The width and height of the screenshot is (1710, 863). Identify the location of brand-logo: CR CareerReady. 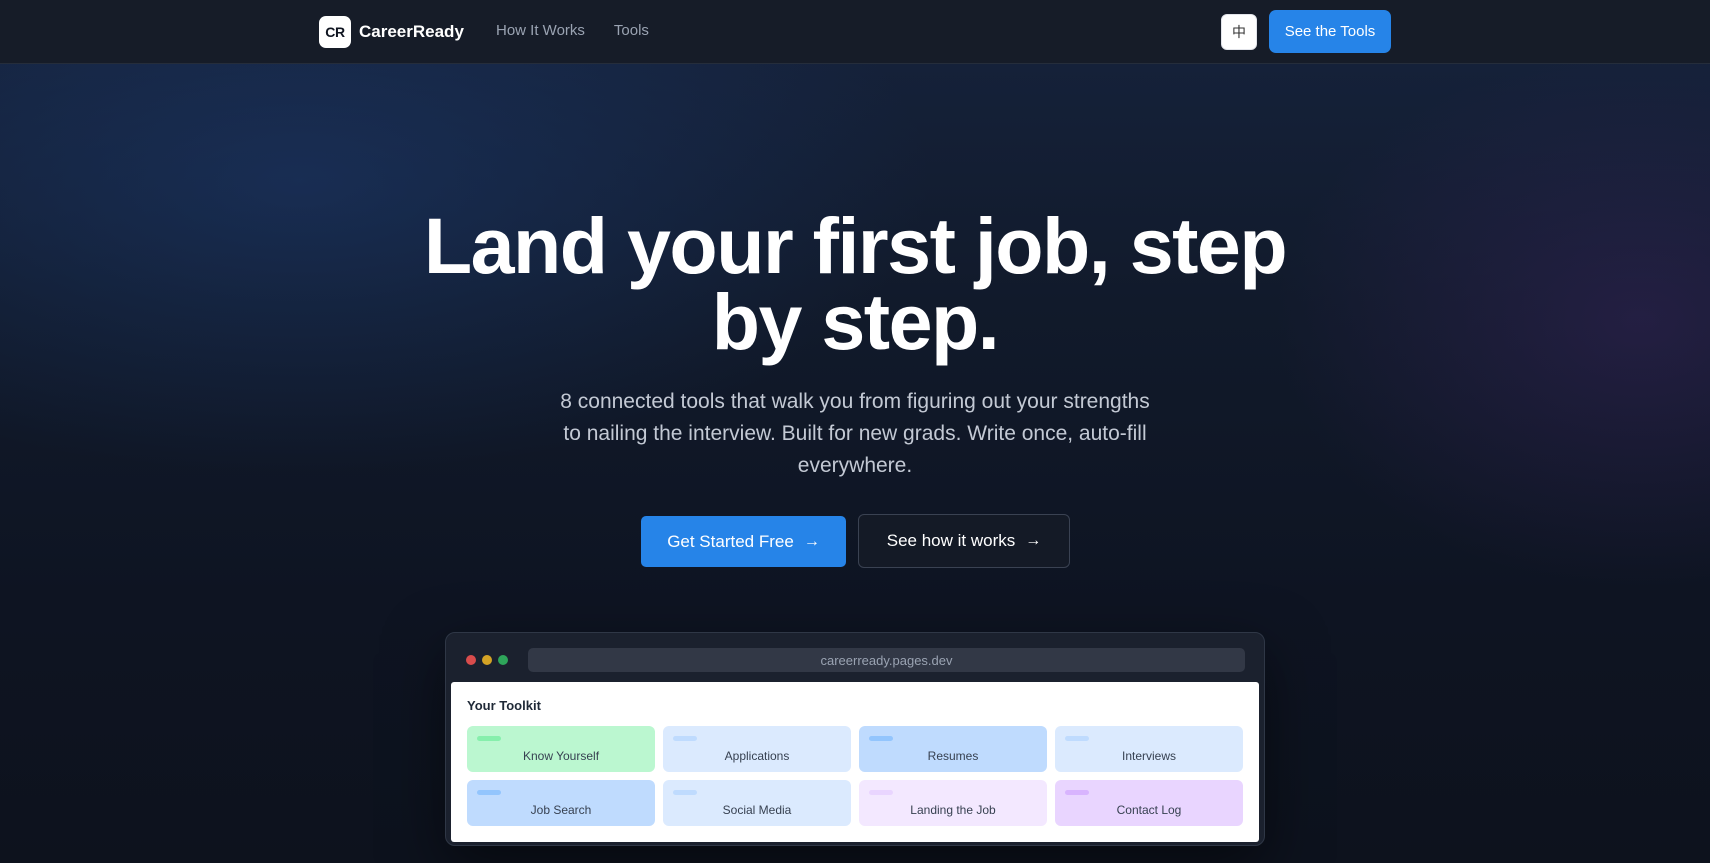
(391, 32).